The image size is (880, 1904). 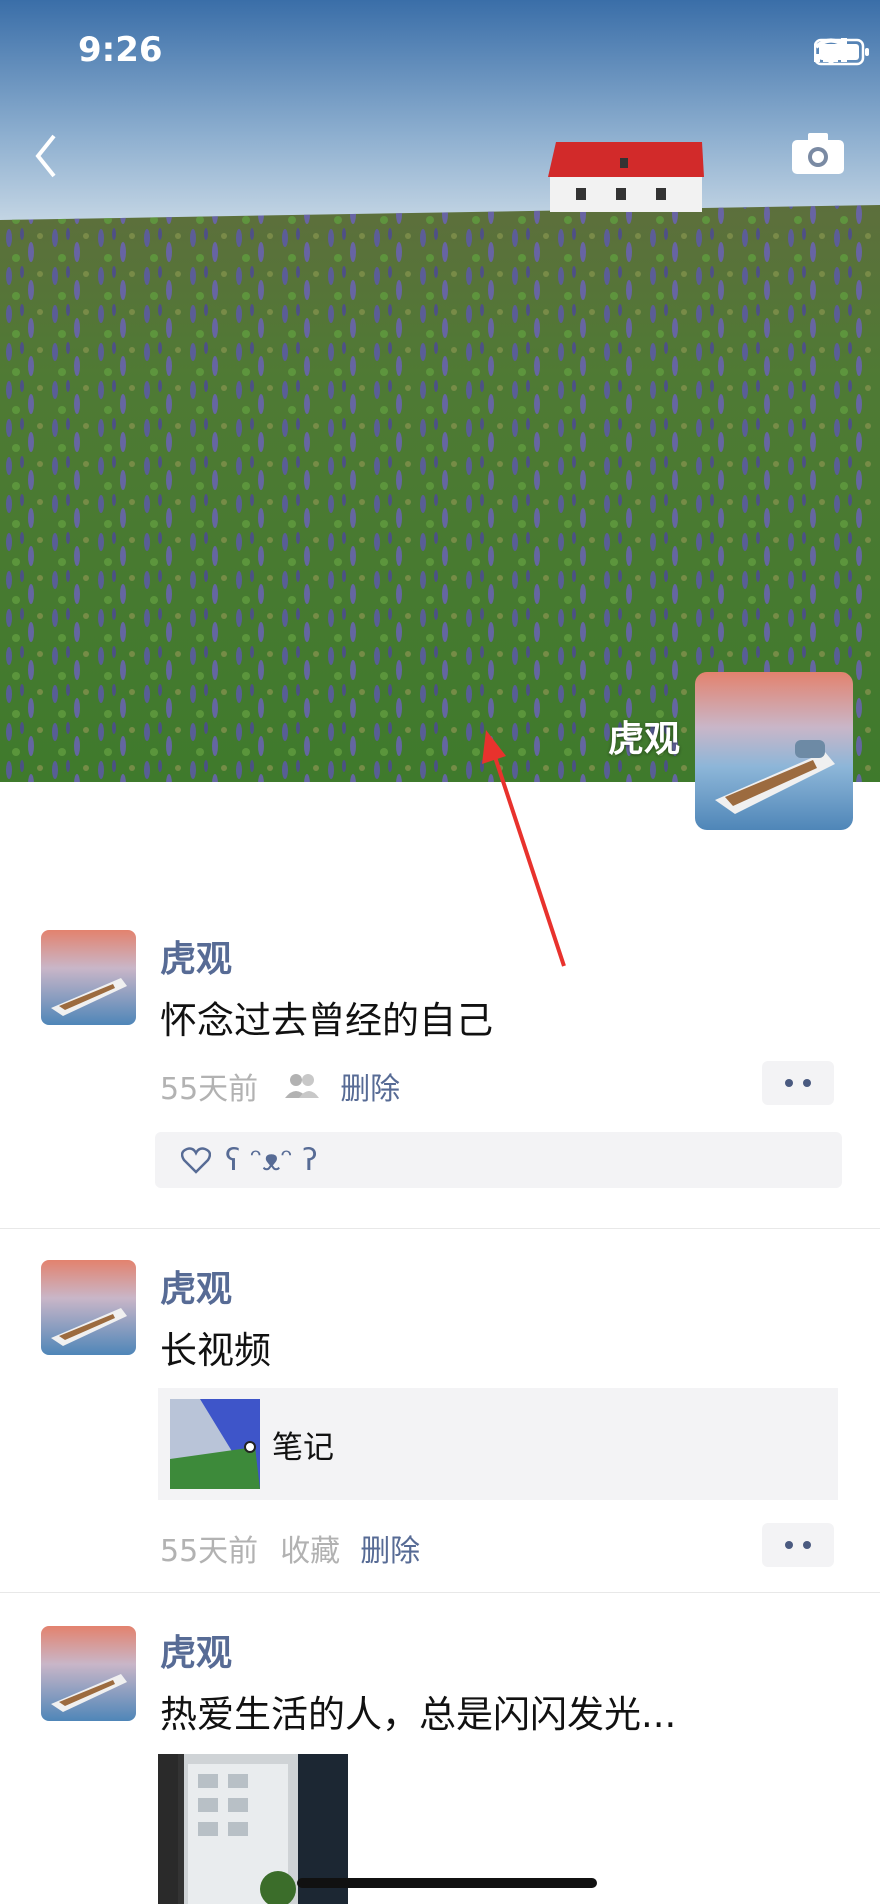 What do you see at coordinates (447, 1883) in the screenshot?
I see `home-indicator` at bounding box center [447, 1883].